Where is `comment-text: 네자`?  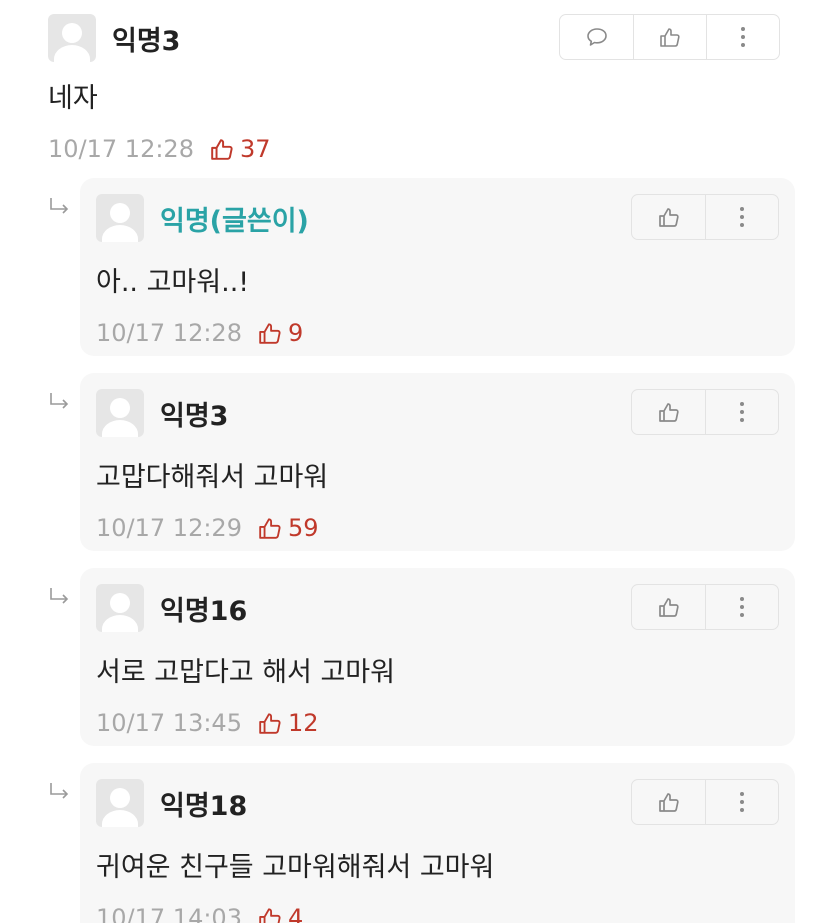
comment-text: 네자 is located at coordinates (73, 98).